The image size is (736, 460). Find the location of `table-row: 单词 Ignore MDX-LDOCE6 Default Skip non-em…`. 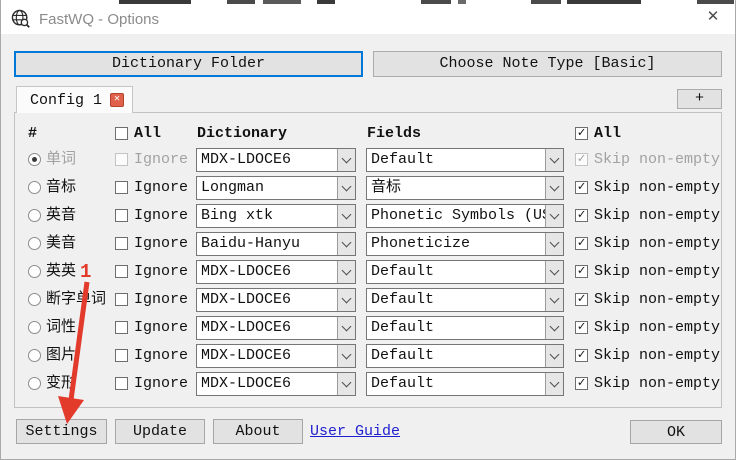

table-row: 单词 Ignore MDX-LDOCE6 Default Skip non-em… is located at coordinates (368, 160).